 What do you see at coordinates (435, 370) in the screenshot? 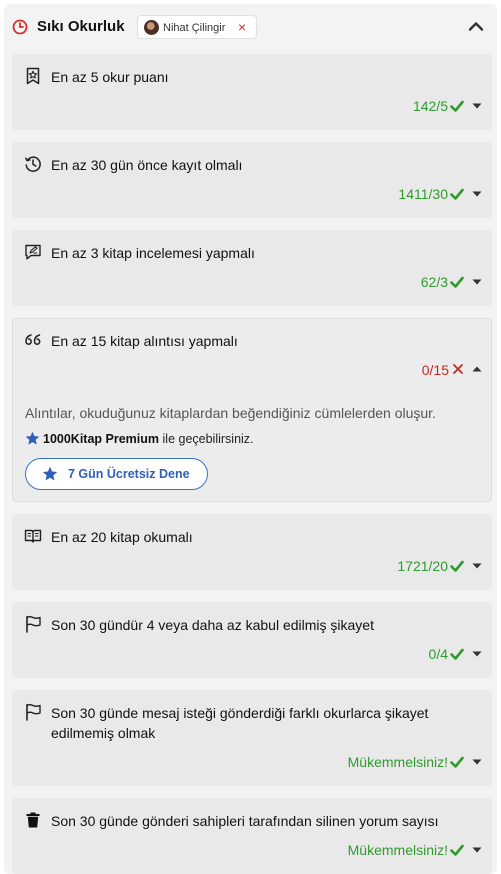
I see `criterion-status: 0/15` at bounding box center [435, 370].